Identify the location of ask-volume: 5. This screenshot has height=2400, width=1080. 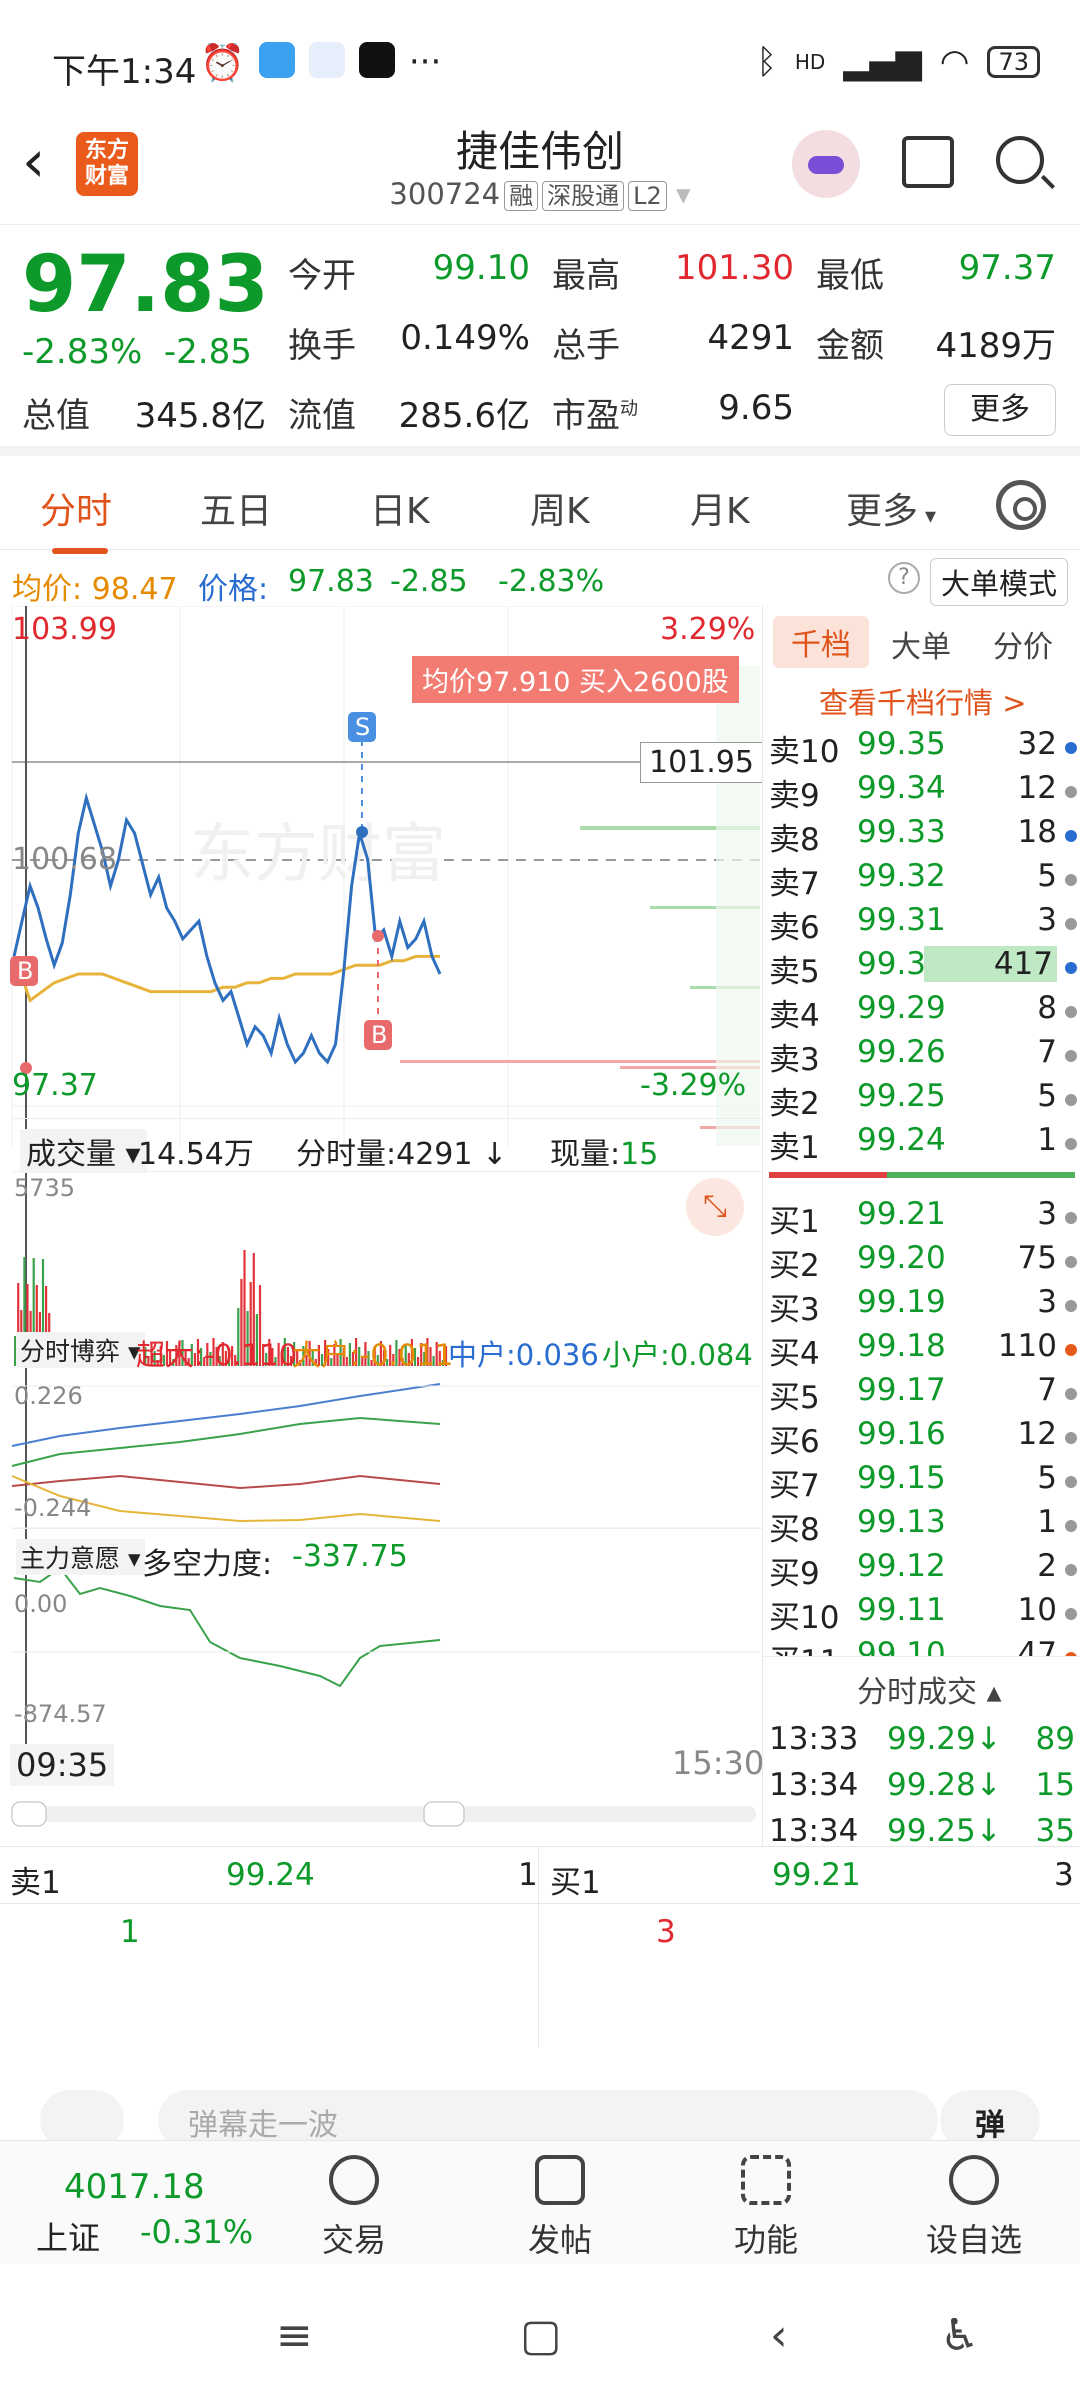
(1047, 876).